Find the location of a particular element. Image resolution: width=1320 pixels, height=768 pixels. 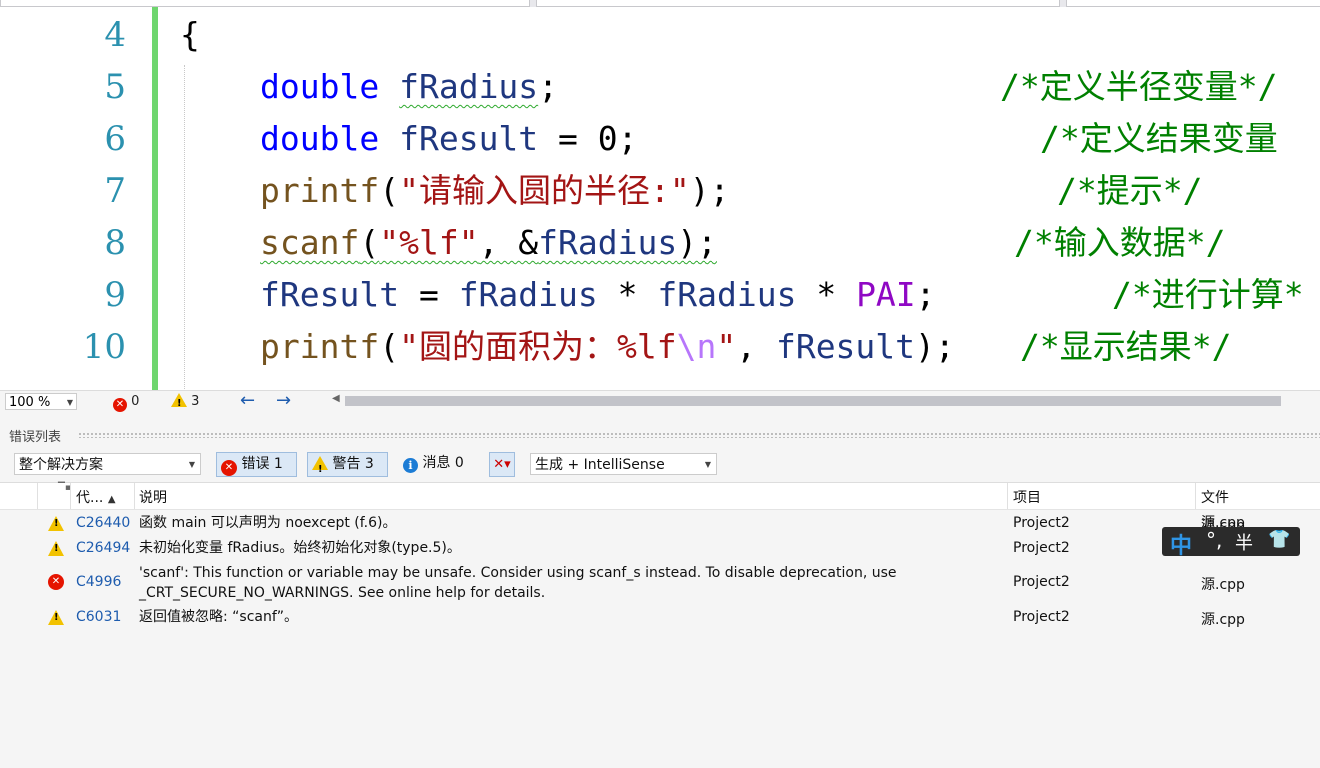

code-line-4: { is located at coordinates (190, 35).